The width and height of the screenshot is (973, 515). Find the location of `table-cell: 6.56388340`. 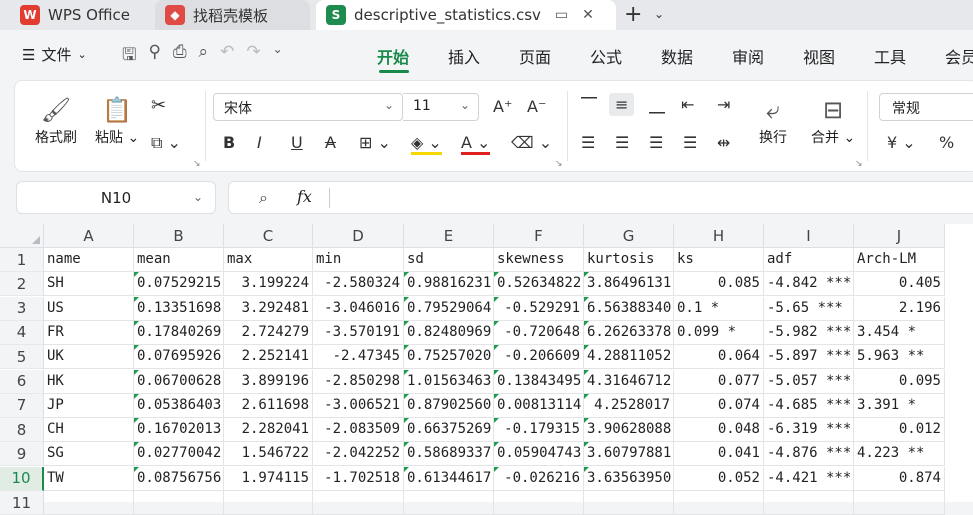

table-cell: 6.56388340 is located at coordinates (629, 308).